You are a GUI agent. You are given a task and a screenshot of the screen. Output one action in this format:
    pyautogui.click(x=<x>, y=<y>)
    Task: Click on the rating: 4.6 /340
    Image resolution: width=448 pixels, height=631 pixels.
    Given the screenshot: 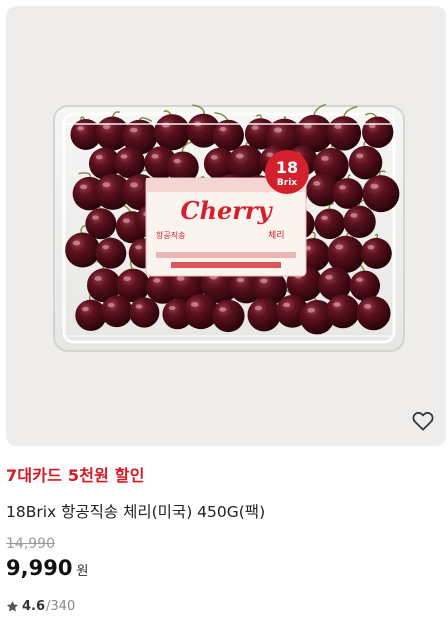 What is the action you would take?
    pyautogui.click(x=40, y=606)
    